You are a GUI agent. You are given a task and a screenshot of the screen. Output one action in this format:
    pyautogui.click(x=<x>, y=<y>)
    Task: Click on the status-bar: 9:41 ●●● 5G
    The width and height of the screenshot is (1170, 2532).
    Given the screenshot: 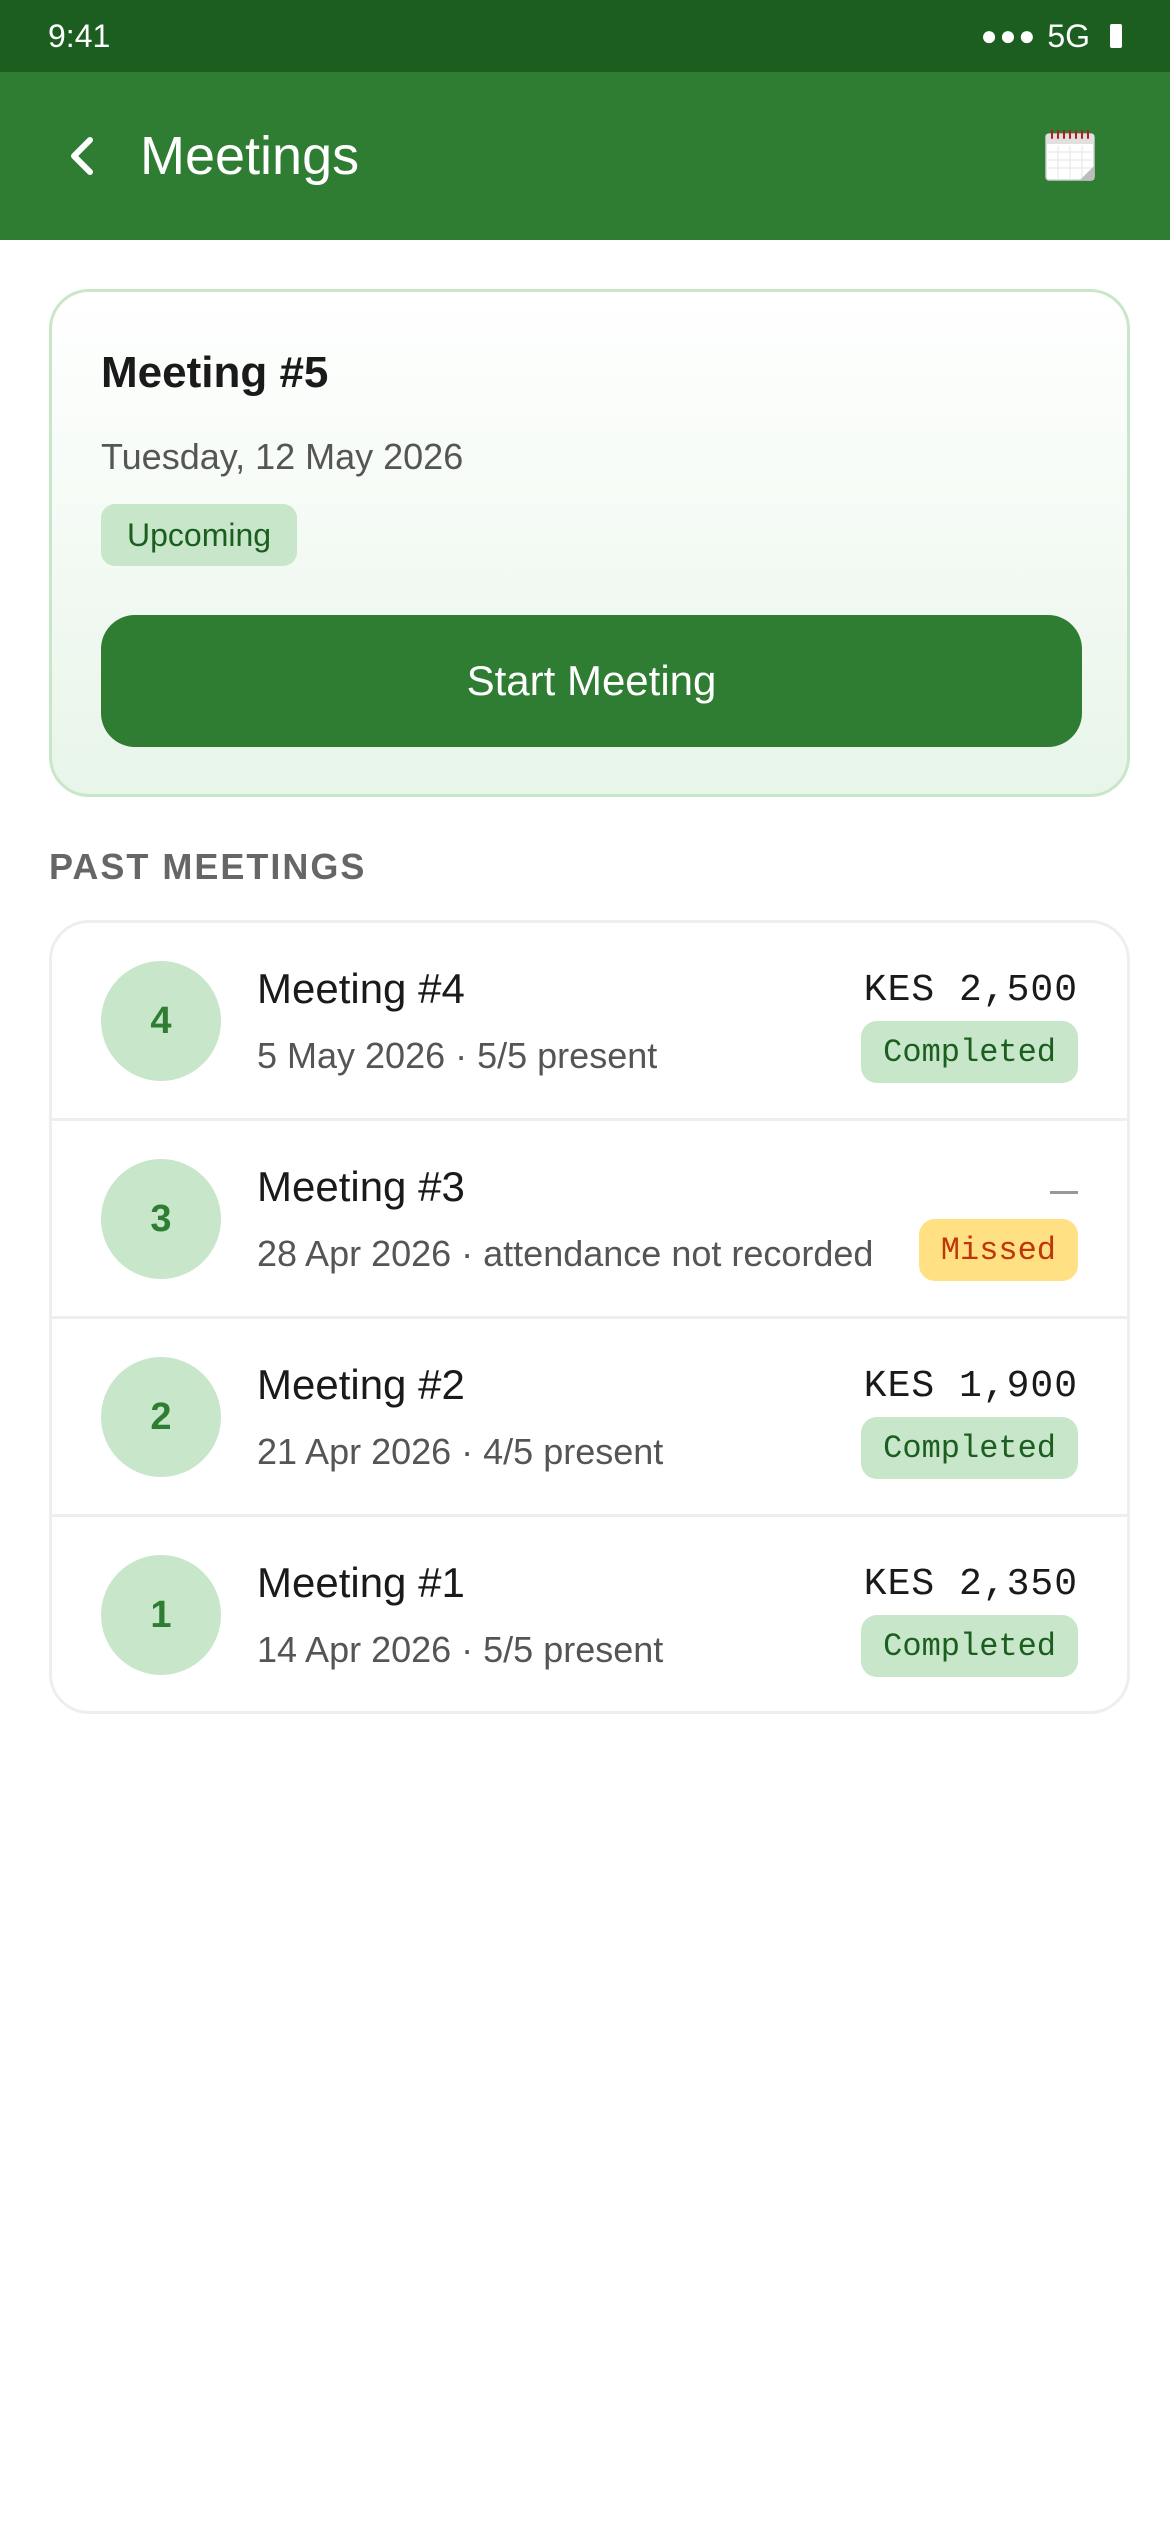 What is the action you would take?
    pyautogui.click(x=585, y=36)
    